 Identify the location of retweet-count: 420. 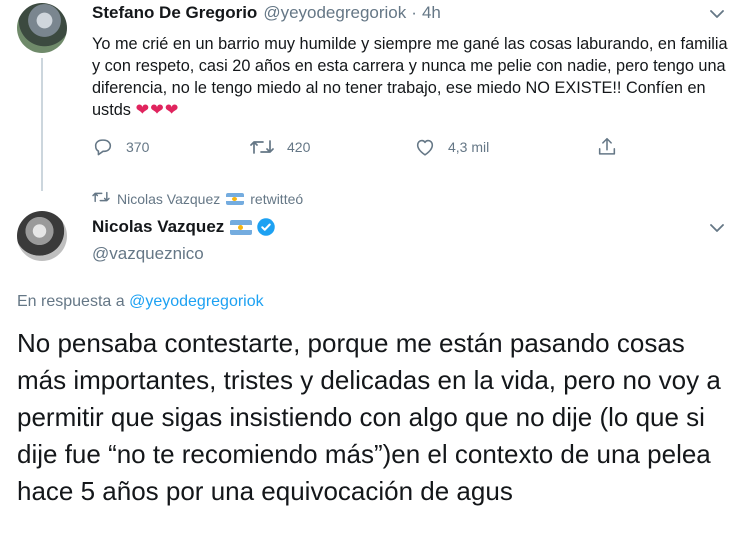
(299, 147).